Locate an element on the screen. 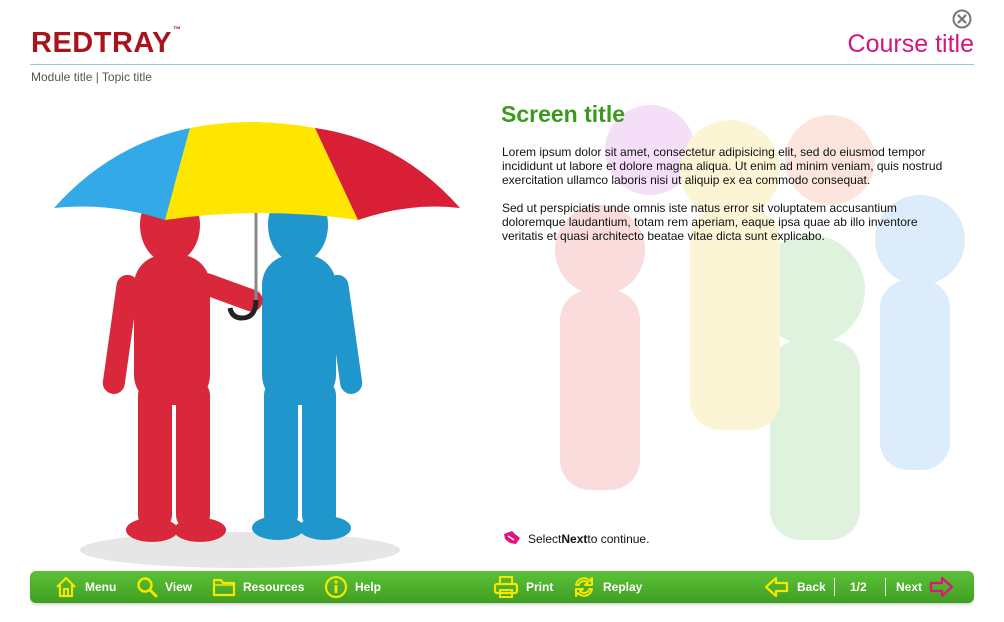  info-icon is located at coordinates (336, 587).